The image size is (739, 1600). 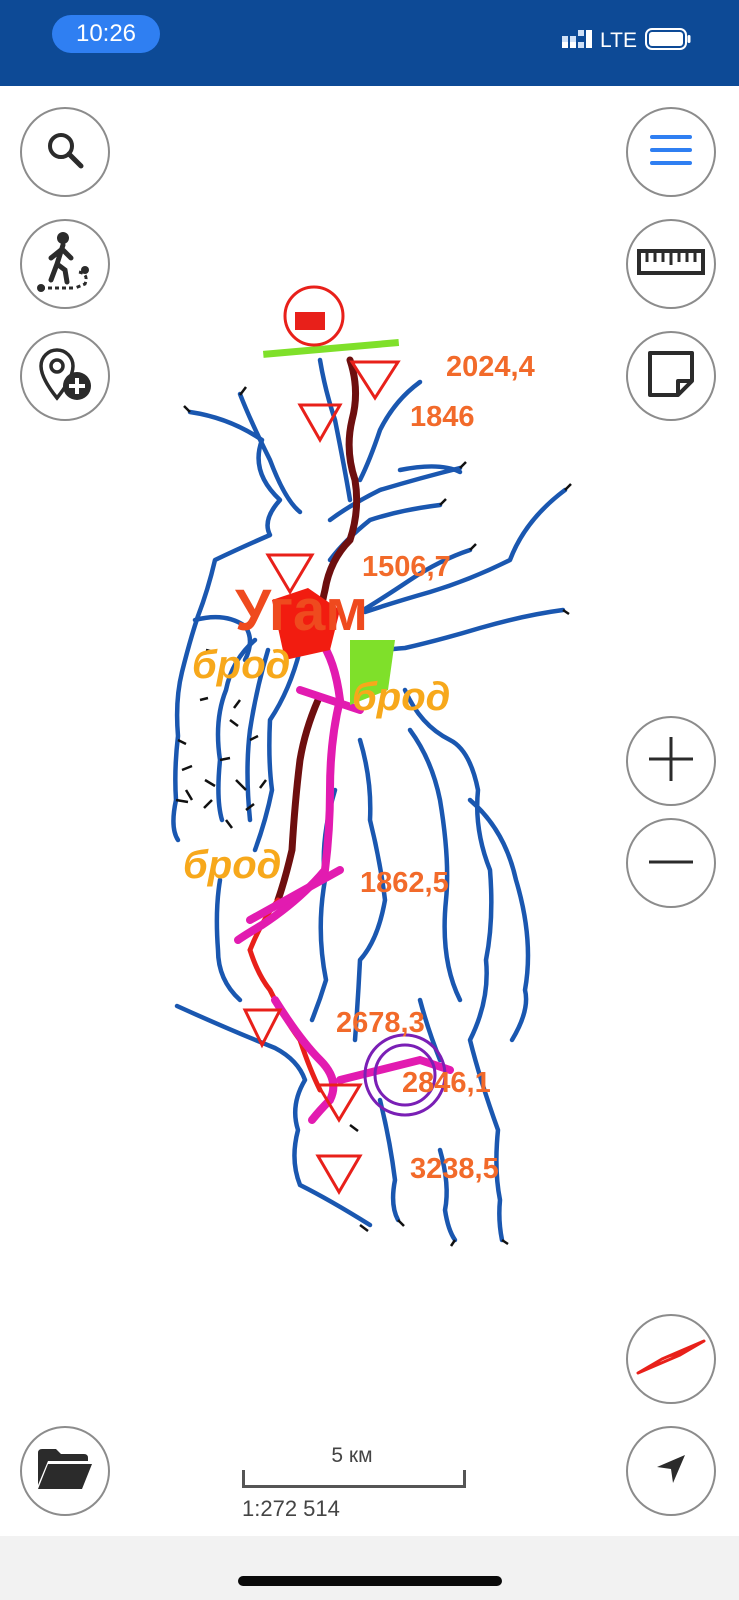 I want to click on search-button, so click(x=65, y=152).